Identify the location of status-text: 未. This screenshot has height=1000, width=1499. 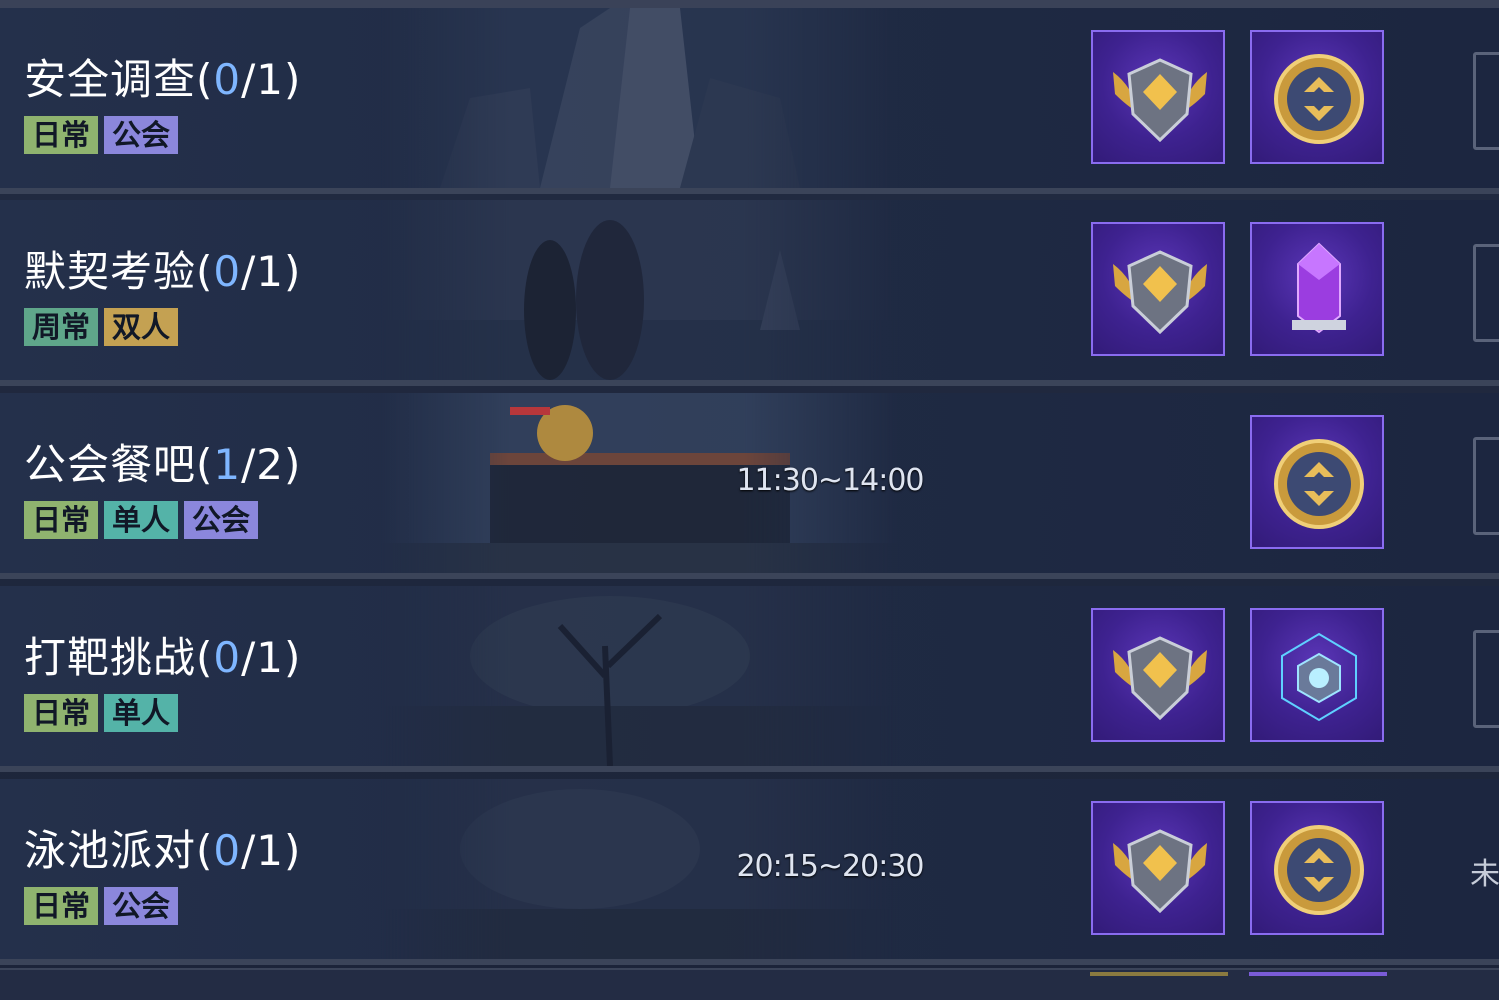
(1484, 874).